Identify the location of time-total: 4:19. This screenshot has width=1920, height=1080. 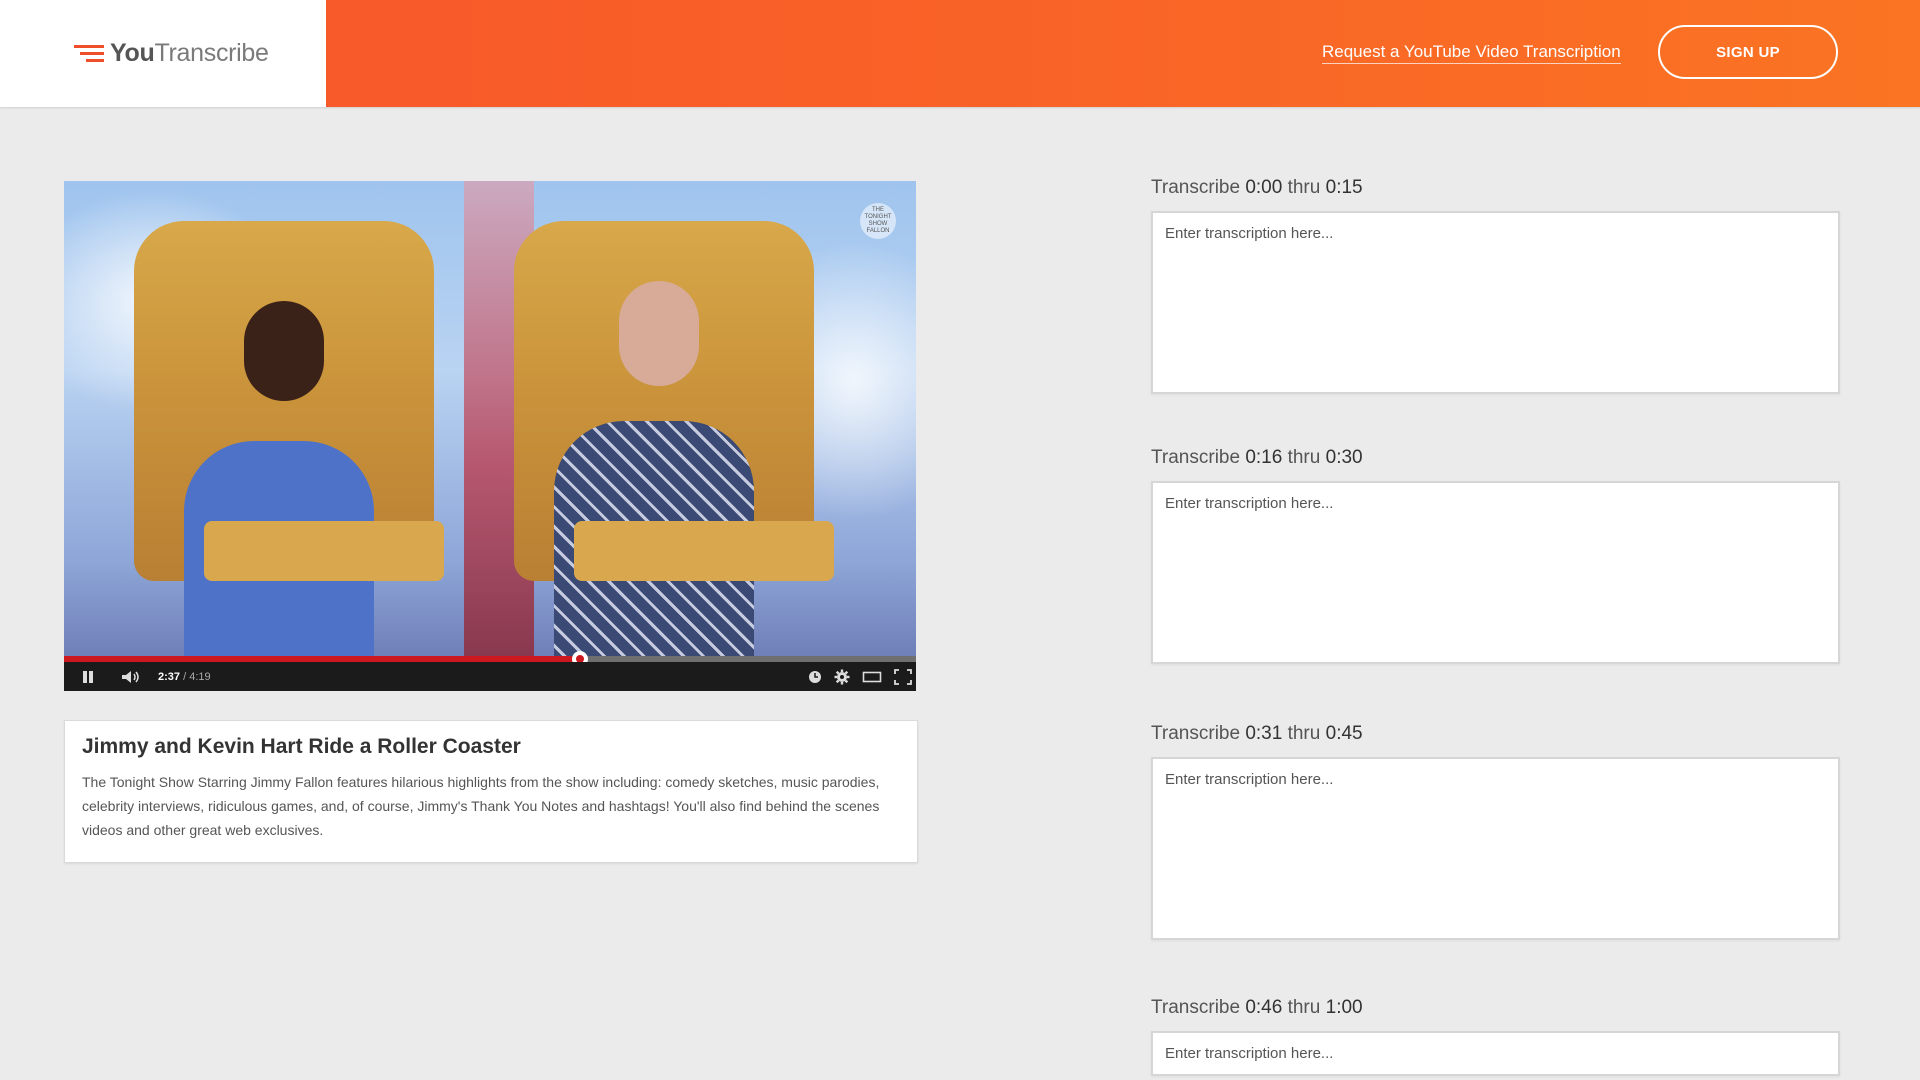
(200, 676).